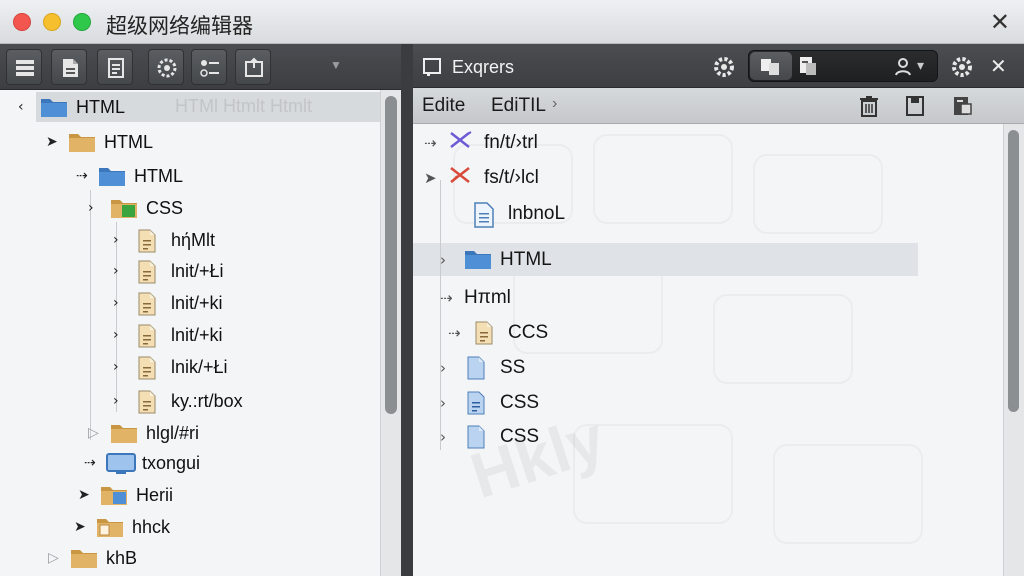 The image size is (1024, 576). Describe the element at coordinates (207, 400) in the screenshot. I see `tree-item-label: ky.:rt/box` at that location.